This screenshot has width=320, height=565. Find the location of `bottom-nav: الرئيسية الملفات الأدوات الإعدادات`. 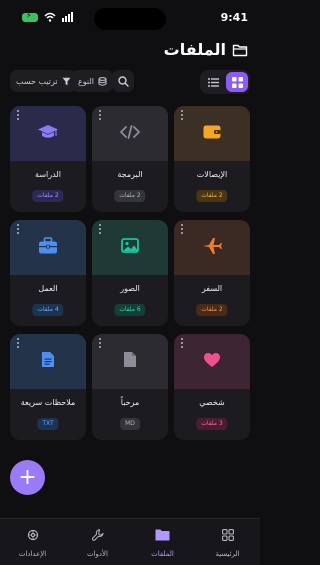

bottom-nav: الرئيسية الملفات الأدوات الإعدادات is located at coordinates (130, 541).